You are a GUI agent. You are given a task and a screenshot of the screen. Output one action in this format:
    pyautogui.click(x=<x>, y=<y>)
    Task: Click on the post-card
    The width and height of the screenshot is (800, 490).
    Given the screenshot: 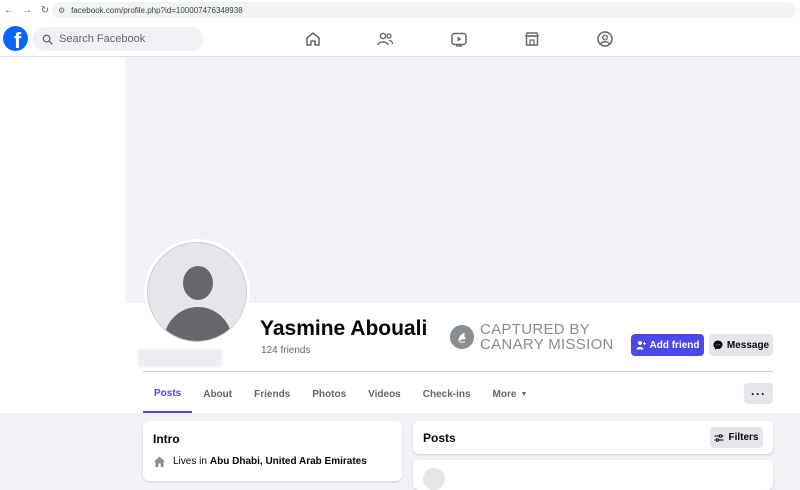 What is the action you would take?
    pyautogui.click(x=593, y=475)
    